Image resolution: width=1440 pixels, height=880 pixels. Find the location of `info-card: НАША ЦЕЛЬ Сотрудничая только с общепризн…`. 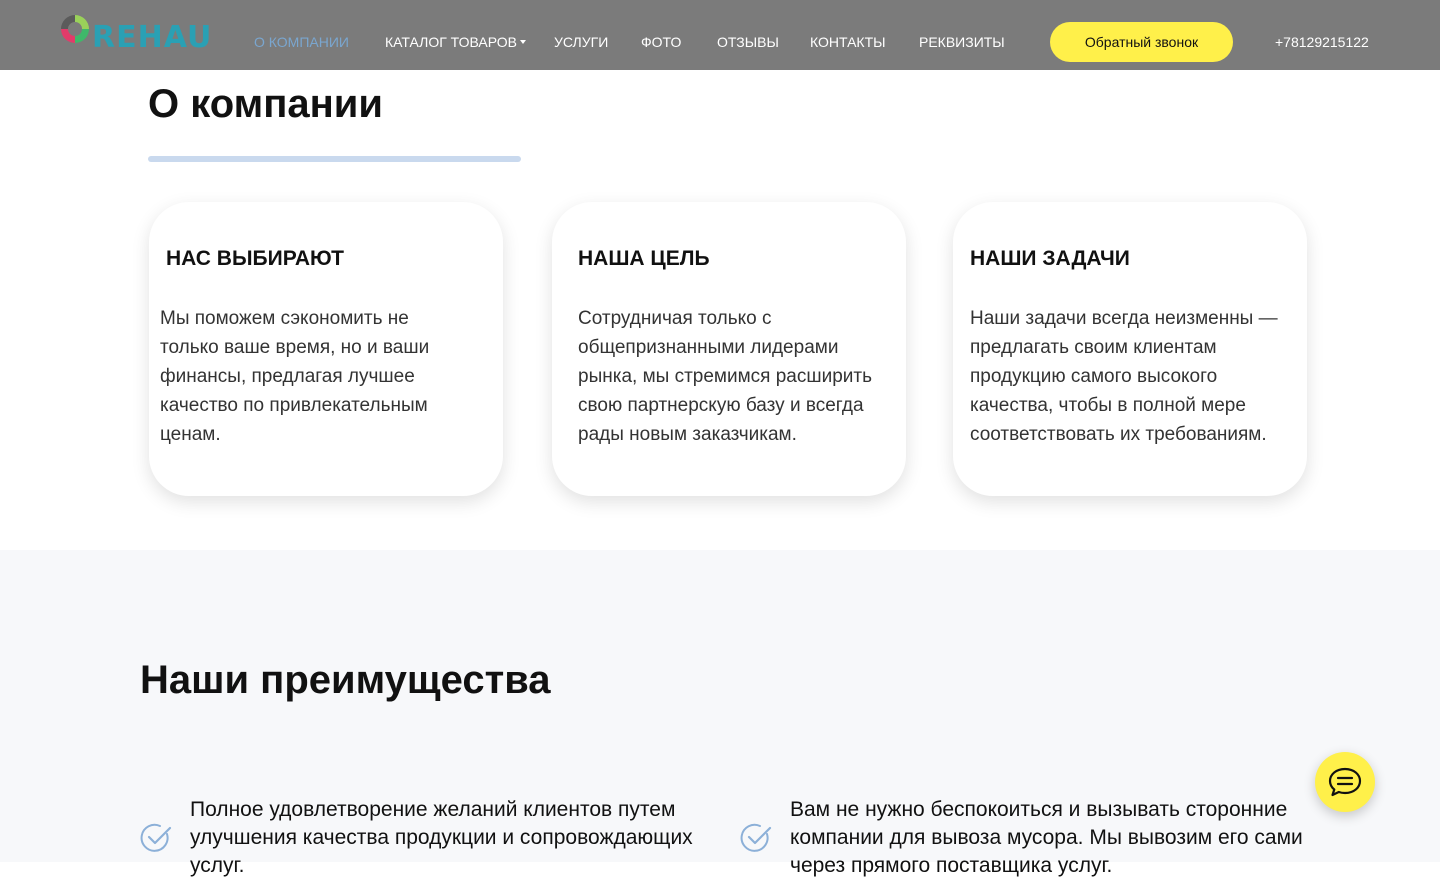

info-card: НАША ЦЕЛЬ Сотрудничая только с общепризн… is located at coordinates (729, 349).